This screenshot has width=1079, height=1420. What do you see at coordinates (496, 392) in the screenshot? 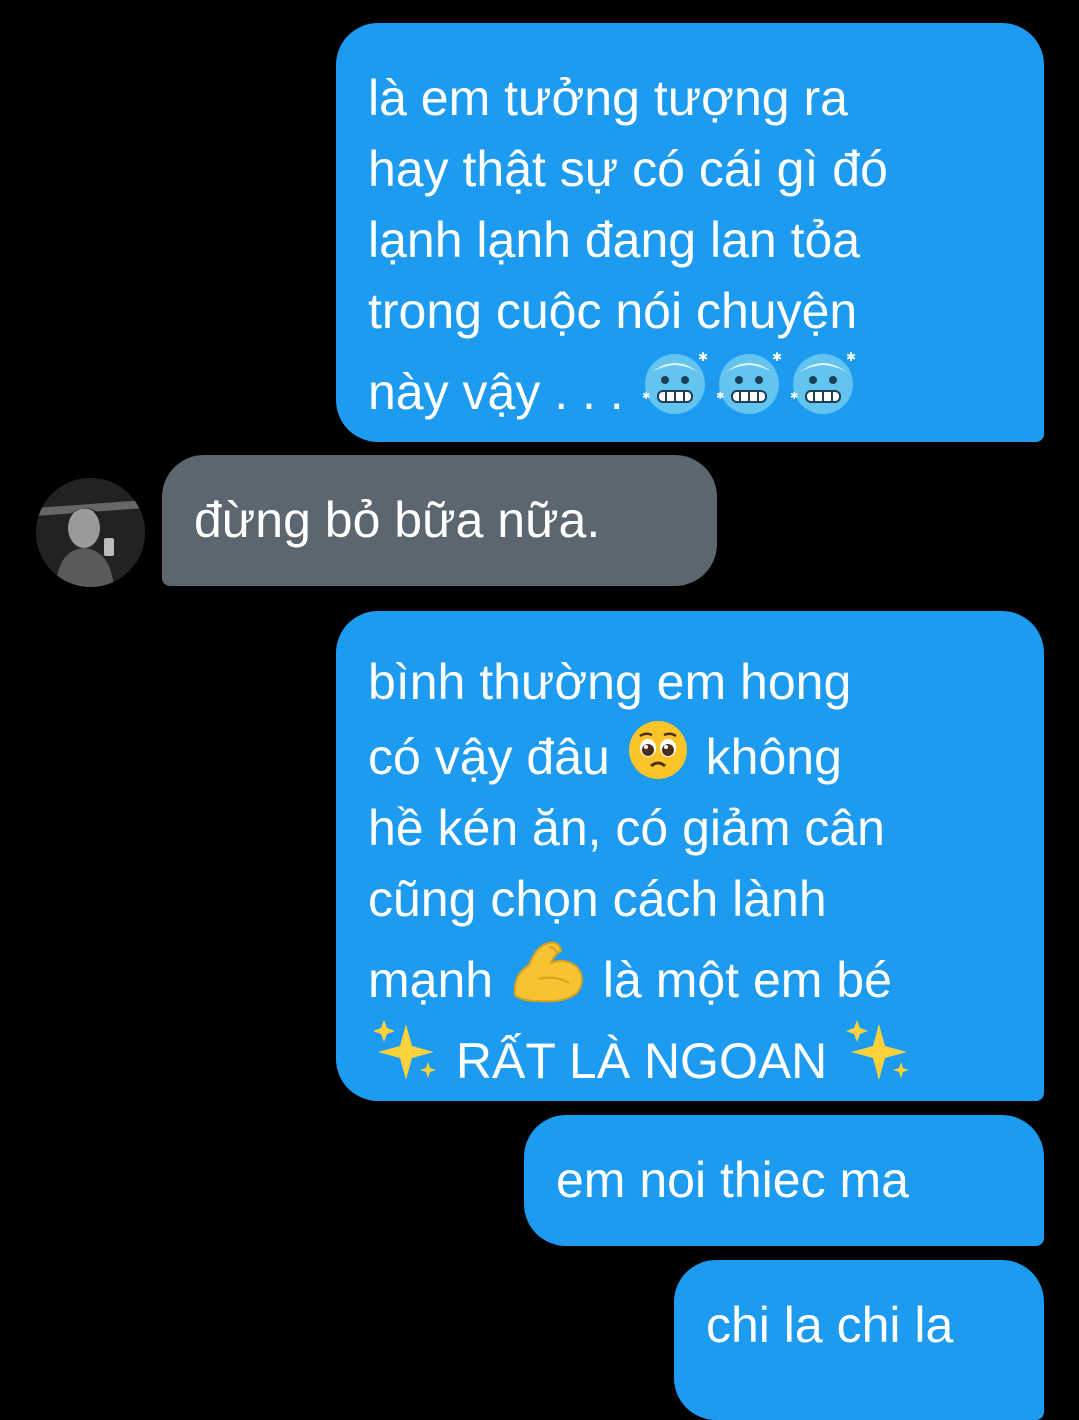
I see `message-text: này vậy . . .` at bounding box center [496, 392].